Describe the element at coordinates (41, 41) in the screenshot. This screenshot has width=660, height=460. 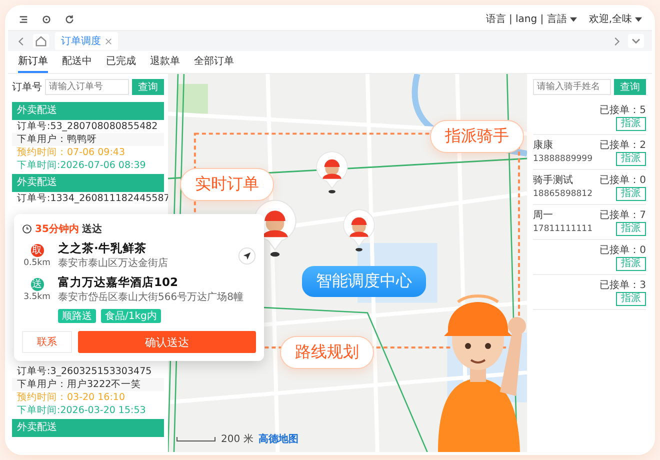
I see `home-icon` at that location.